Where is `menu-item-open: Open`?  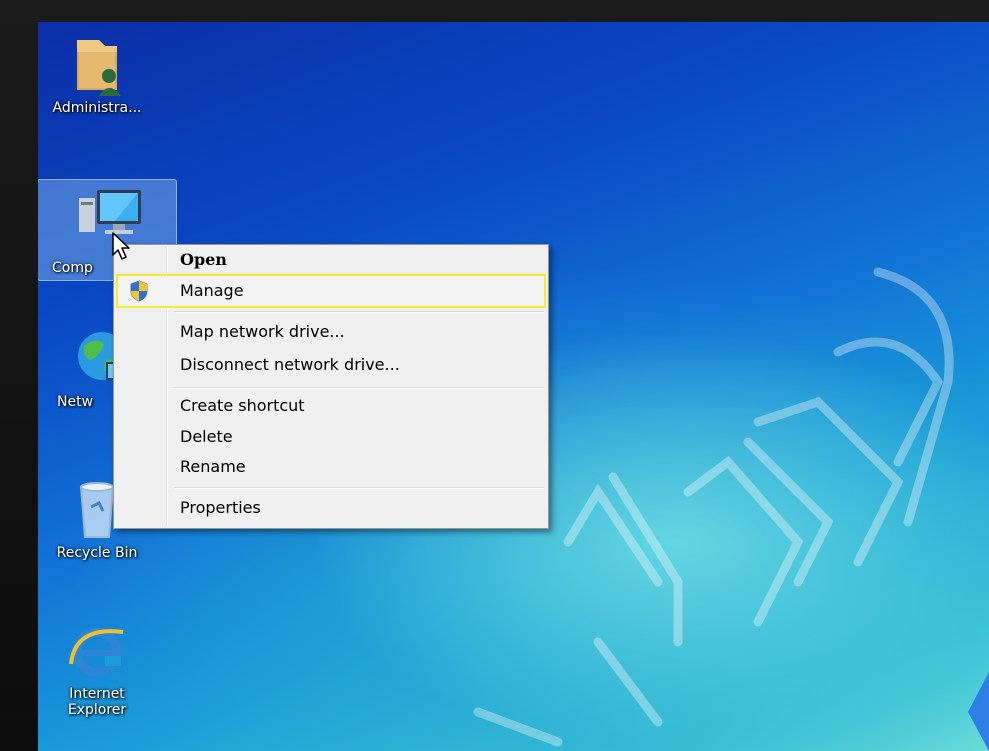 menu-item-open: Open is located at coordinates (331, 260).